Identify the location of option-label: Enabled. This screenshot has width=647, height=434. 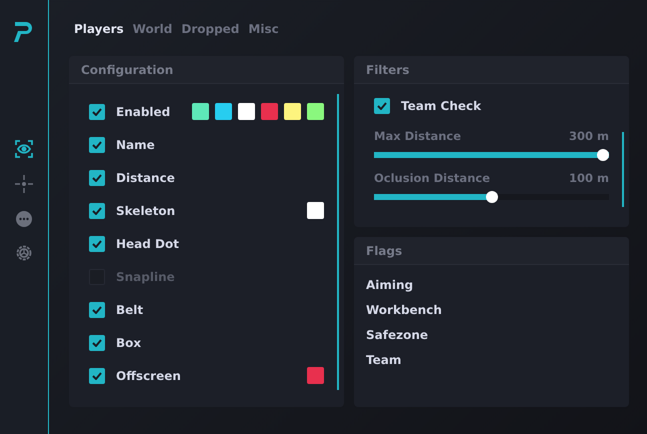
(144, 111).